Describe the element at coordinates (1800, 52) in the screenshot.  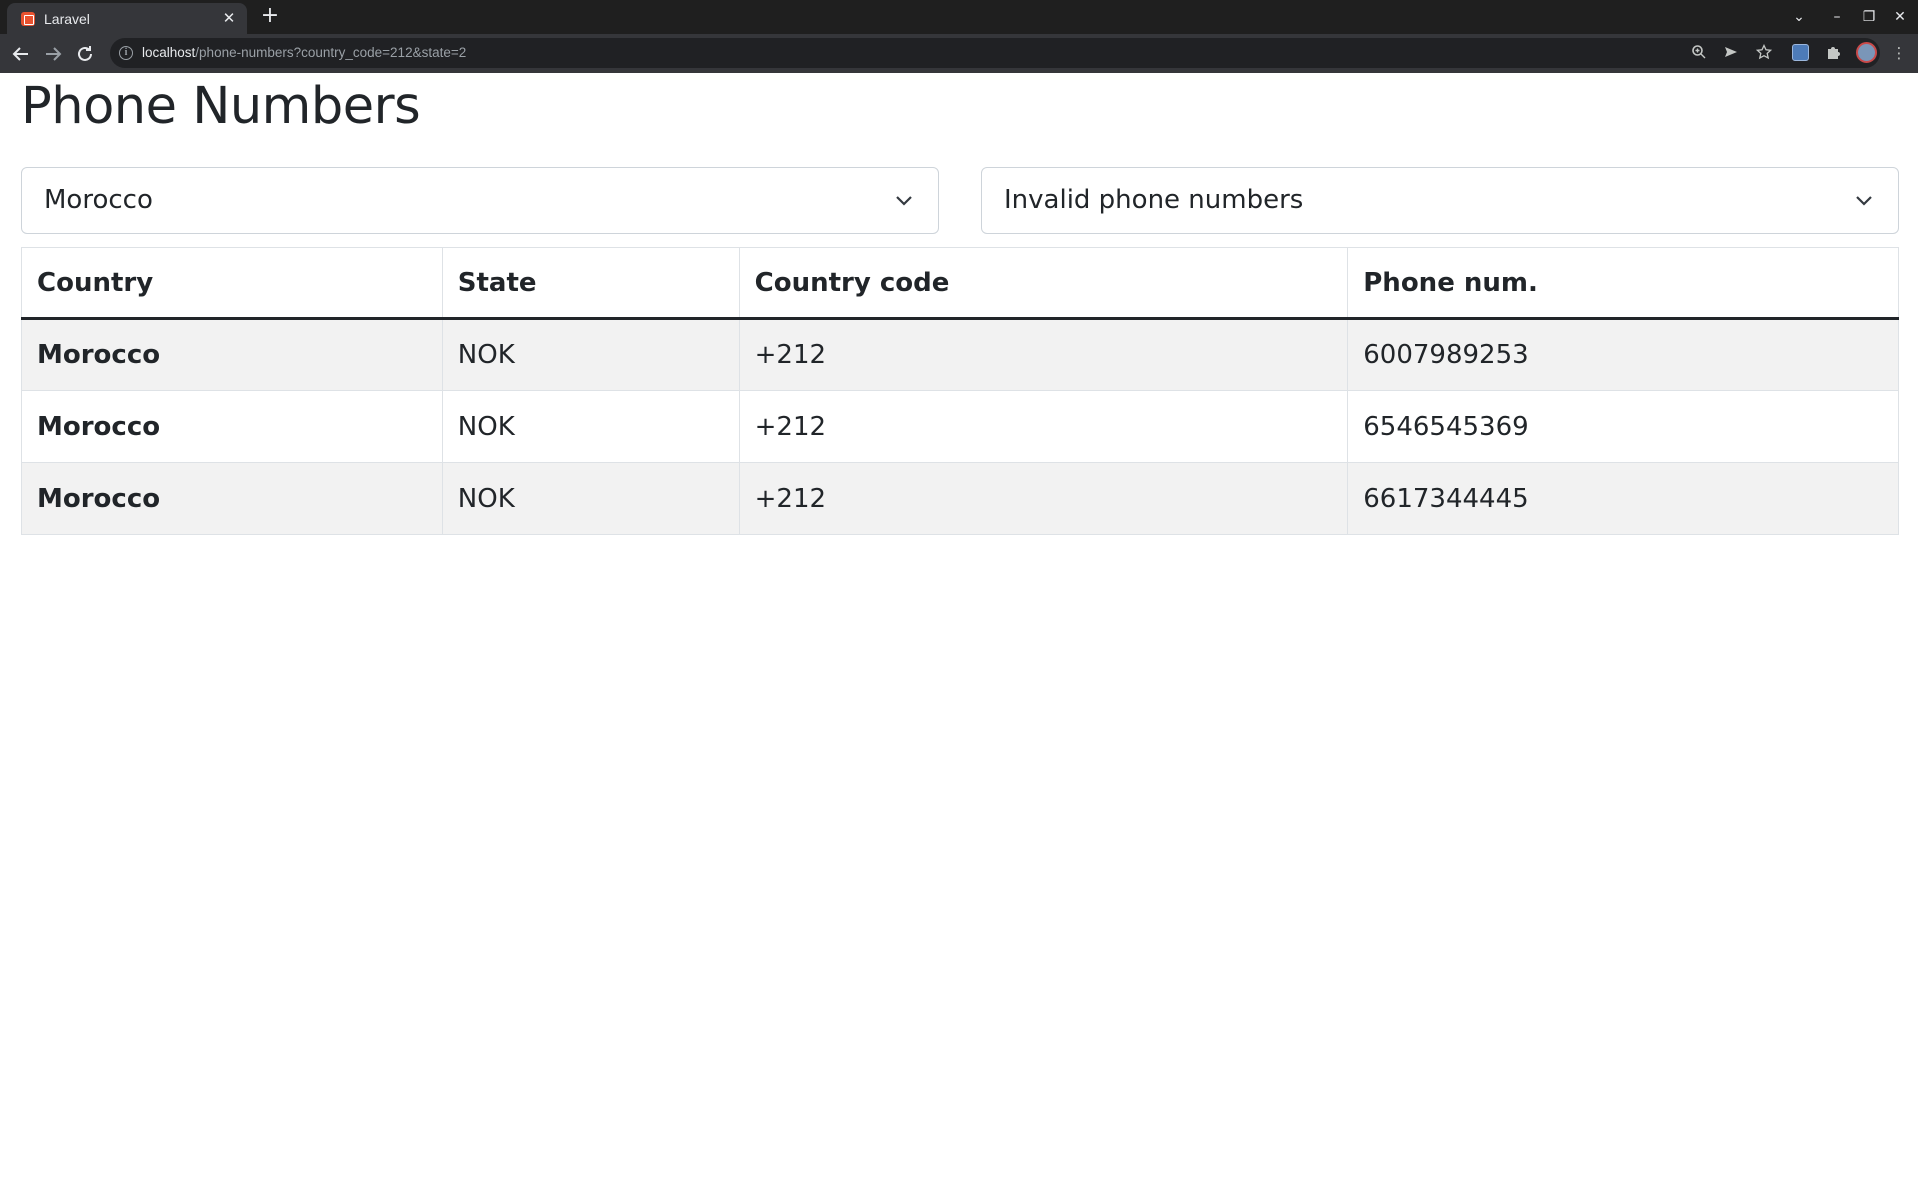
I see `extension-icon` at that location.